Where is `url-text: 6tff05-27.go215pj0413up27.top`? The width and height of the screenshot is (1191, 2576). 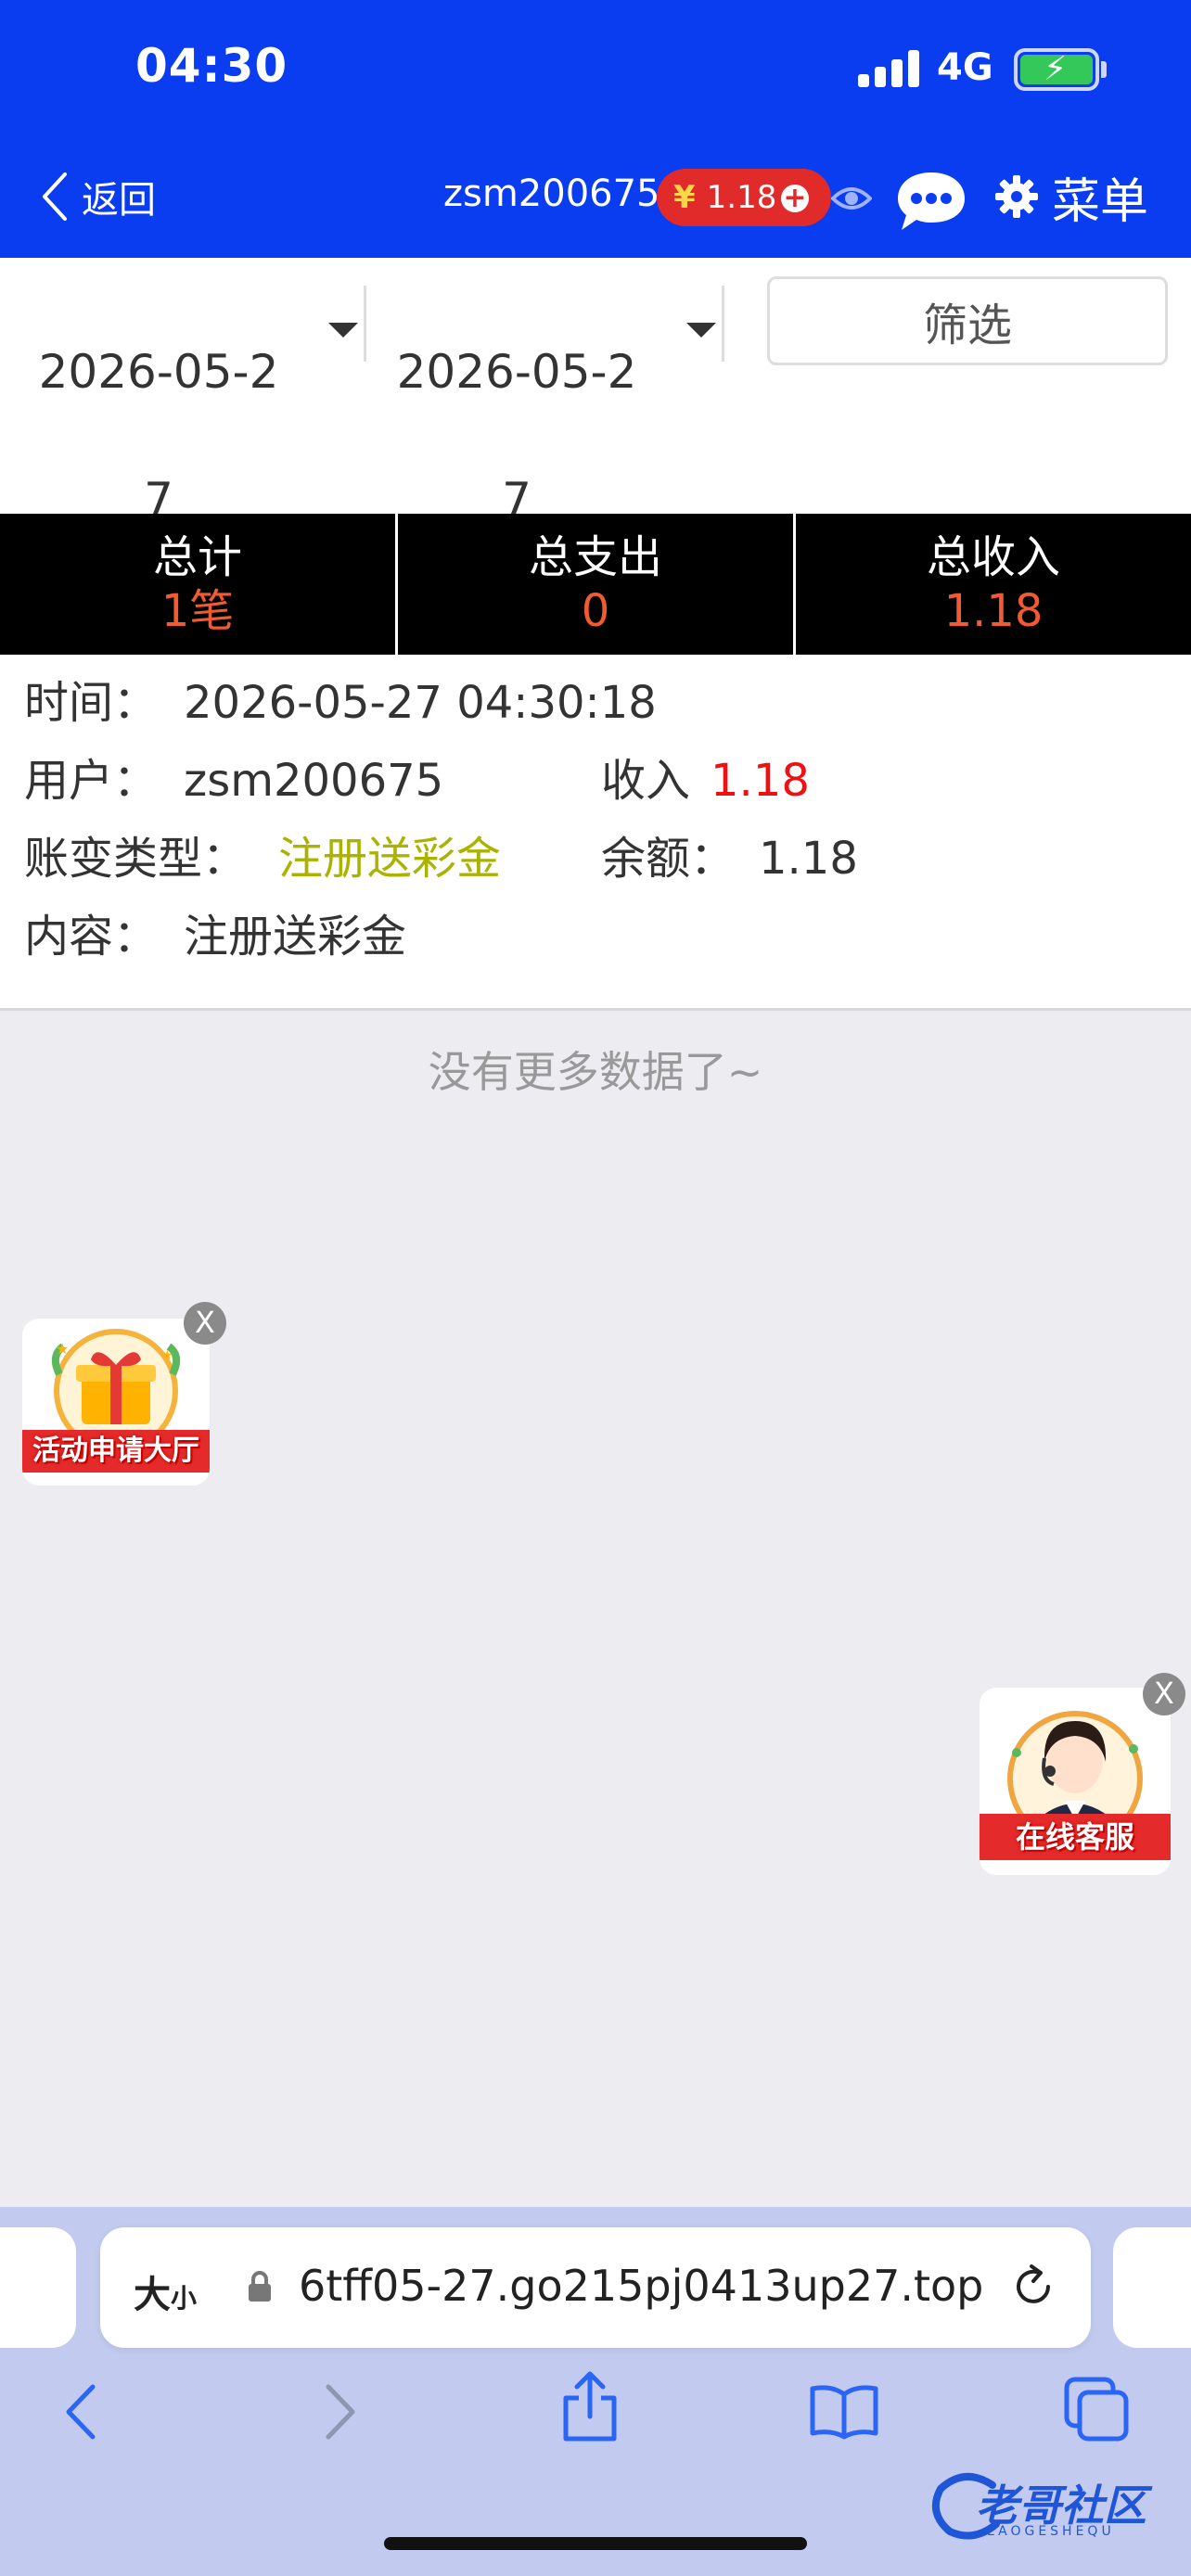 url-text: 6tff05-27.go215pj0413up27.top is located at coordinates (641, 2286).